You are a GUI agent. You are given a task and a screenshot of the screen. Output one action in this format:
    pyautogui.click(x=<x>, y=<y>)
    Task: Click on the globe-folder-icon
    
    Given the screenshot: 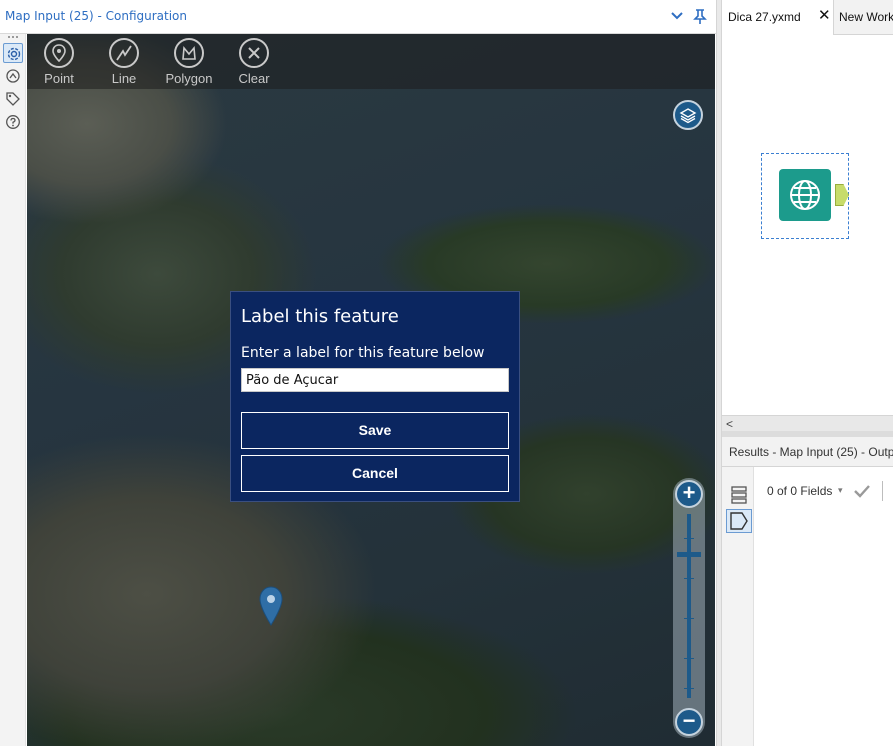 What is the action you would take?
    pyautogui.click(x=805, y=195)
    